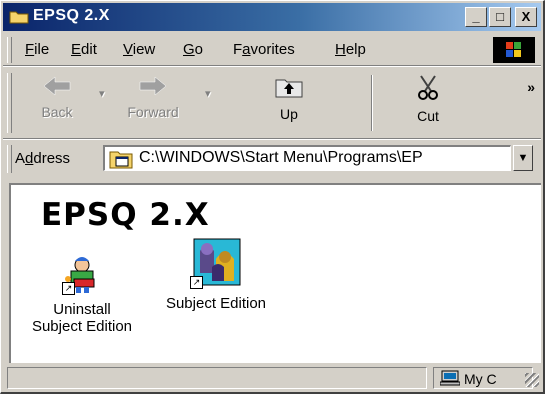 This screenshot has width=545, height=394. What do you see at coordinates (523, 158) in the screenshot?
I see `address-dropdown-button: ▼` at bounding box center [523, 158].